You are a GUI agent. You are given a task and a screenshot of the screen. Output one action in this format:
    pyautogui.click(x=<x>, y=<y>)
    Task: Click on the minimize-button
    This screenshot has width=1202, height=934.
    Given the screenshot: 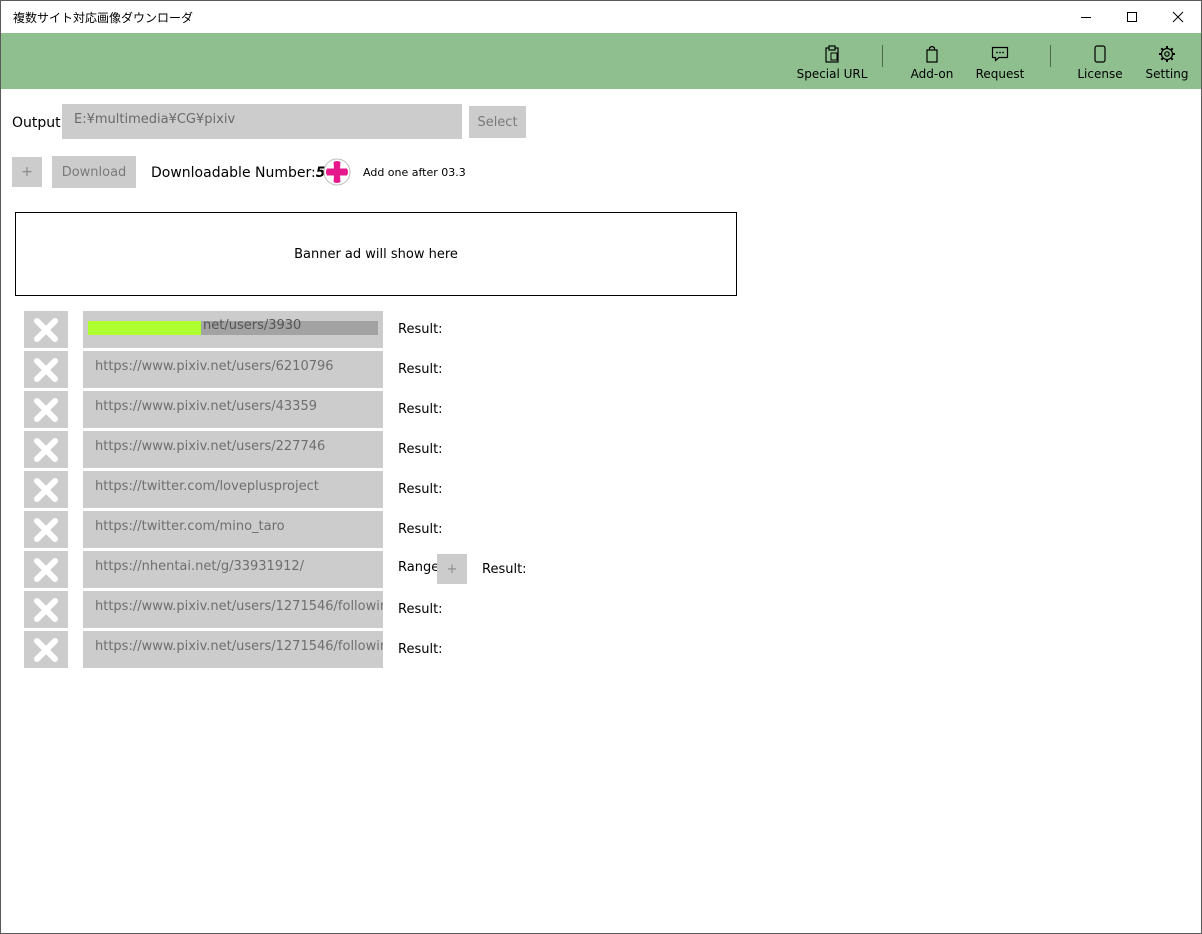 What is the action you would take?
    pyautogui.click(x=1086, y=17)
    